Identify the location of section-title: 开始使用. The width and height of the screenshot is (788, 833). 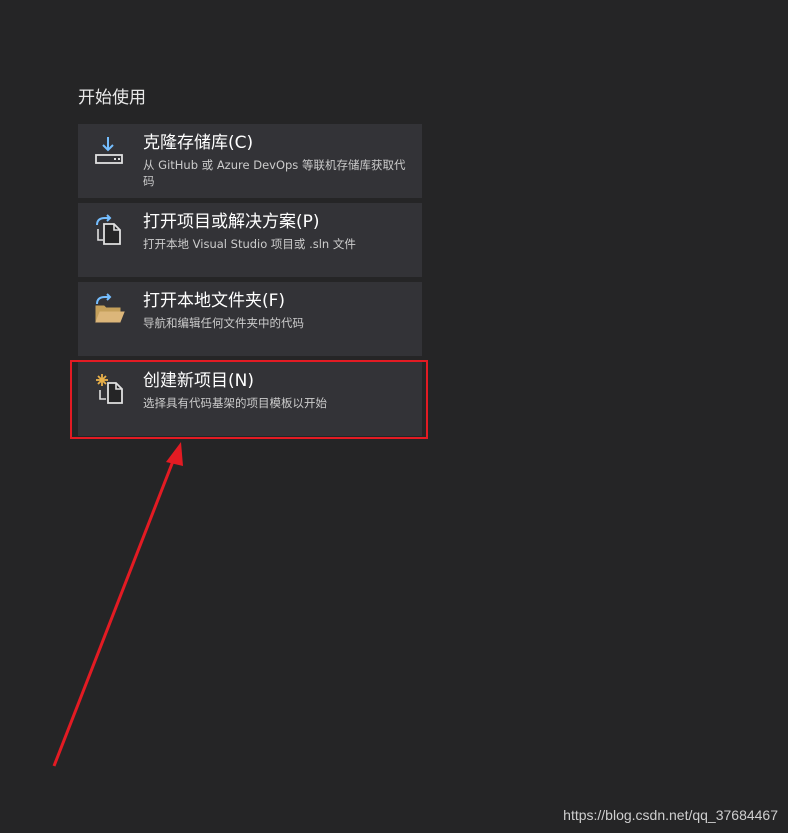
(112, 98).